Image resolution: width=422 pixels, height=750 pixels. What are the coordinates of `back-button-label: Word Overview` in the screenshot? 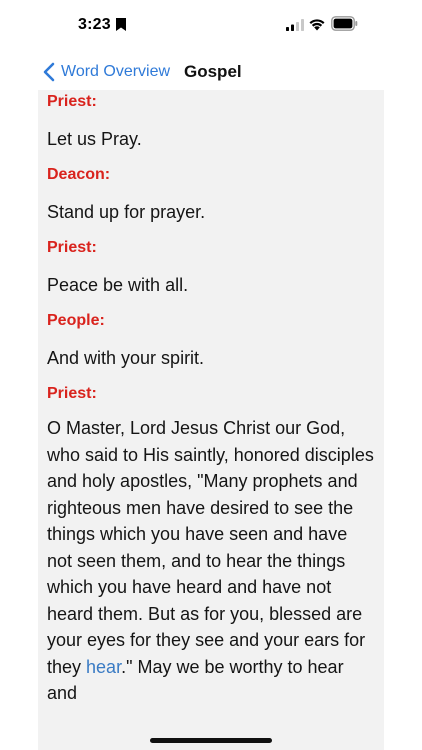 It's located at (116, 71).